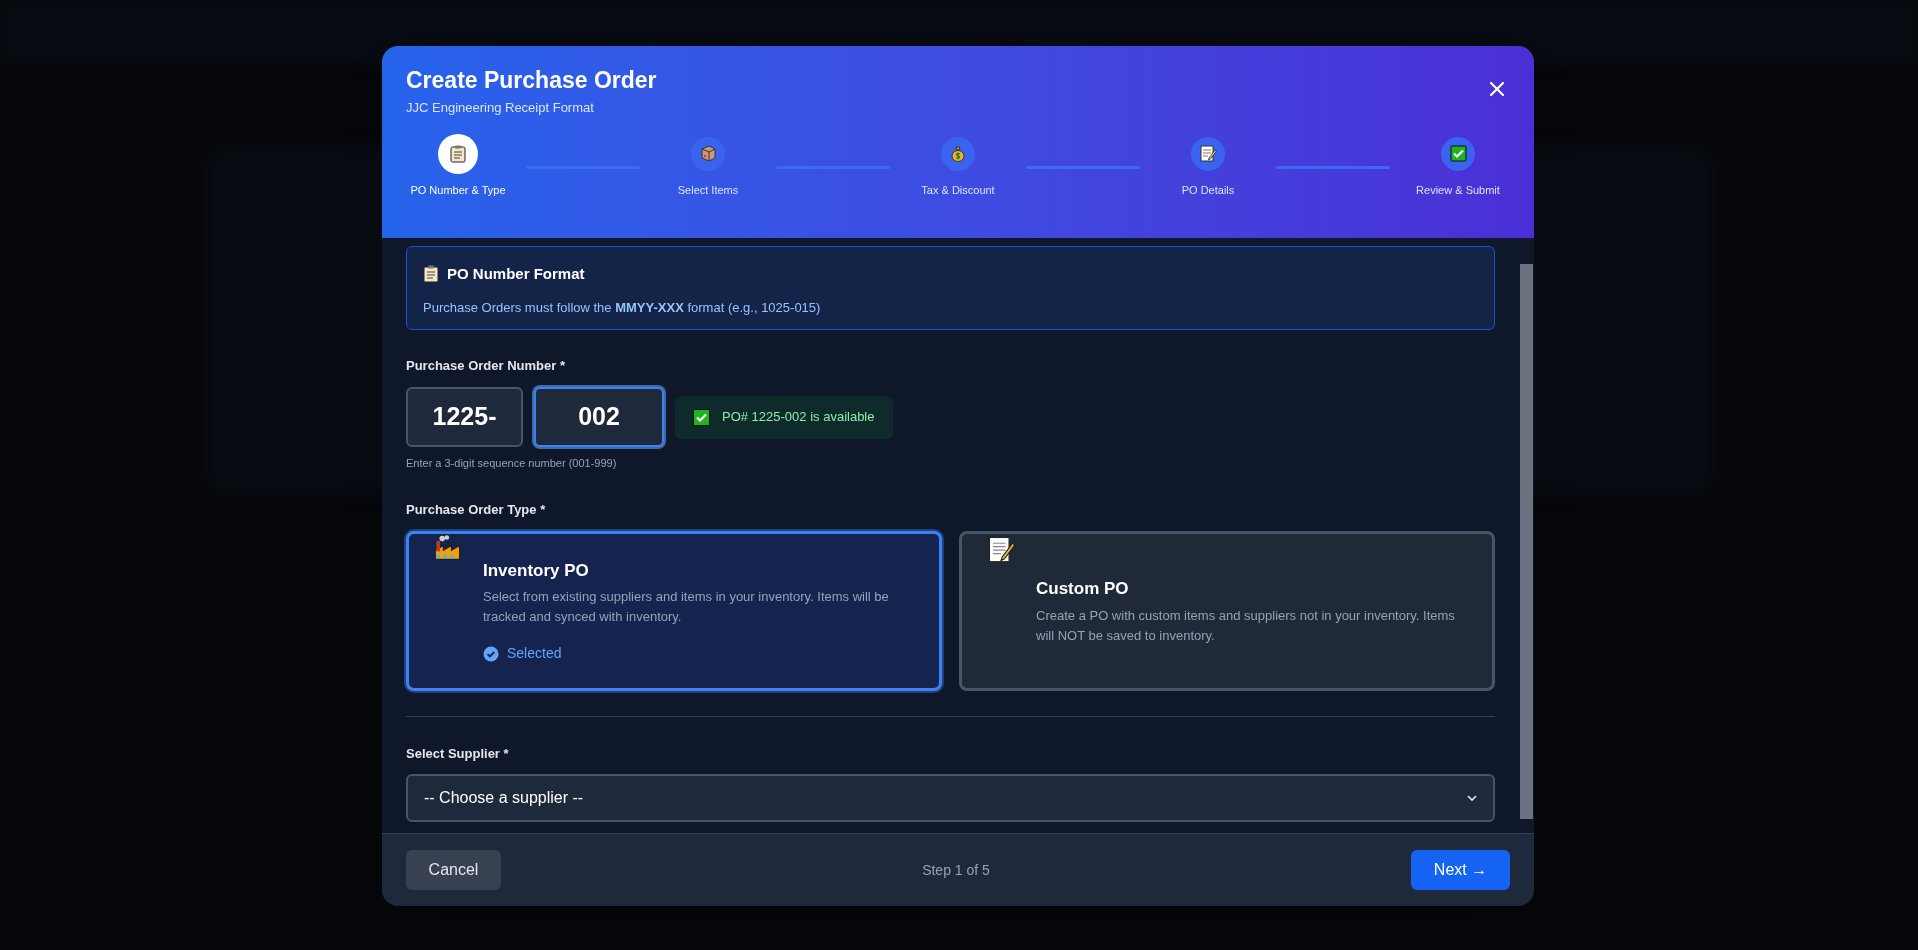 The height and width of the screenshot is (950, 1918). What do you see at coordinates (599, 417) in the screenshot?
I see `po-sequence-input: 002` at bounding box center [599, 417].